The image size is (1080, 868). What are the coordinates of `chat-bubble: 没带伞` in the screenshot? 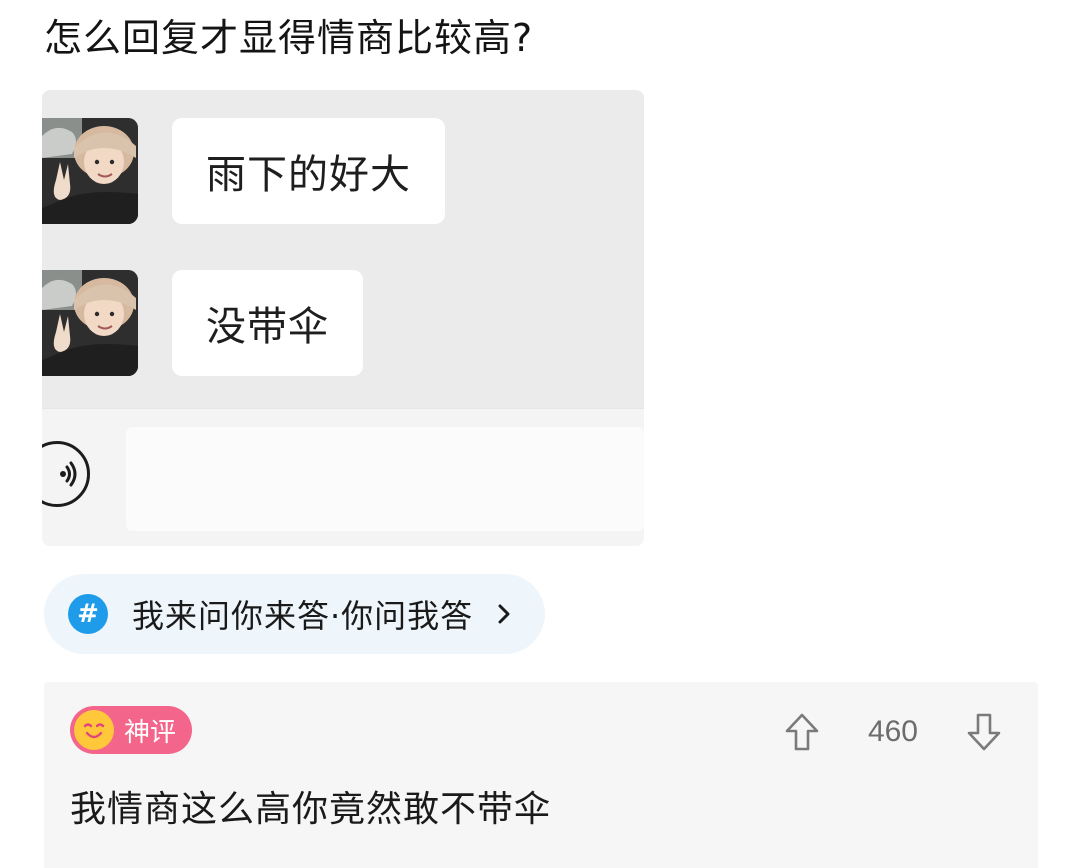 It's located at (267, 323).